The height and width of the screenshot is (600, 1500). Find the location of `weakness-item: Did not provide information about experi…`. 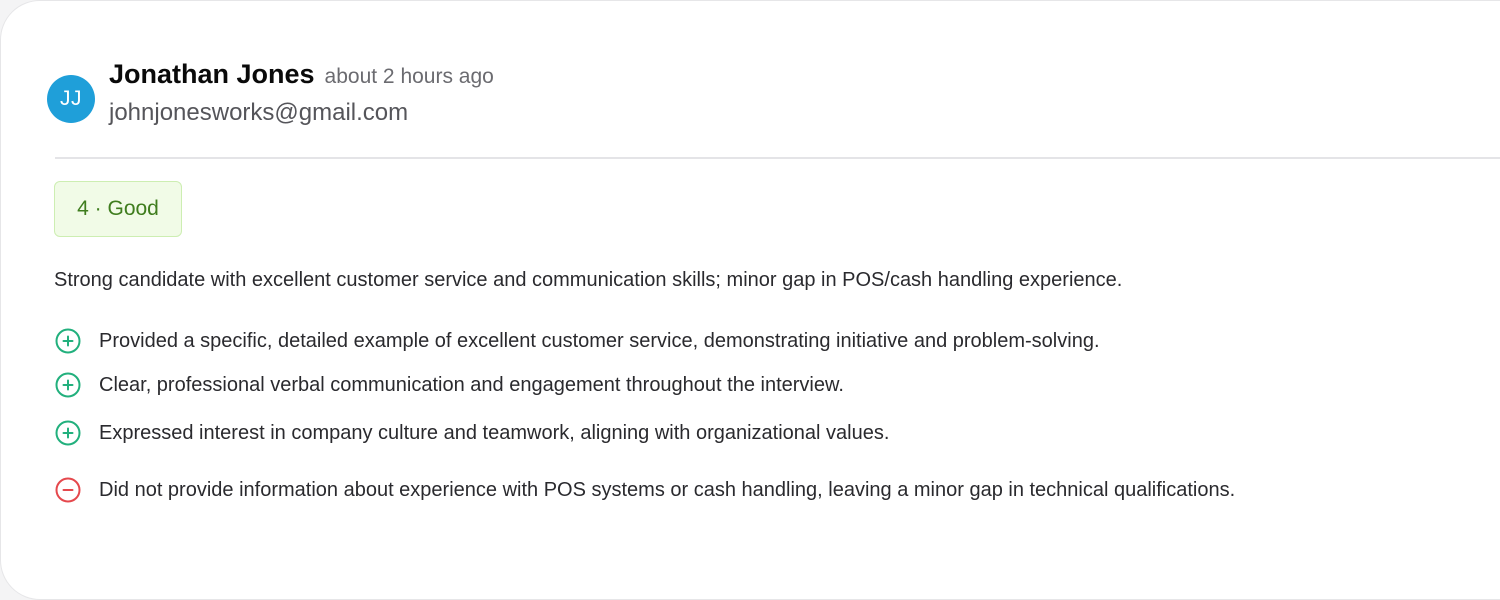

weakness-item: Did not provide information about experi… is located at coordinates (644, 490).